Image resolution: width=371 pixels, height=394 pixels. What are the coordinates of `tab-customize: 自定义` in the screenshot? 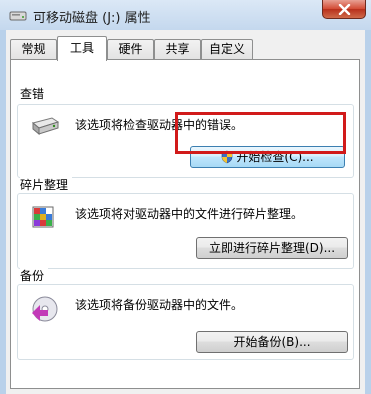 It's located at (227, 49).